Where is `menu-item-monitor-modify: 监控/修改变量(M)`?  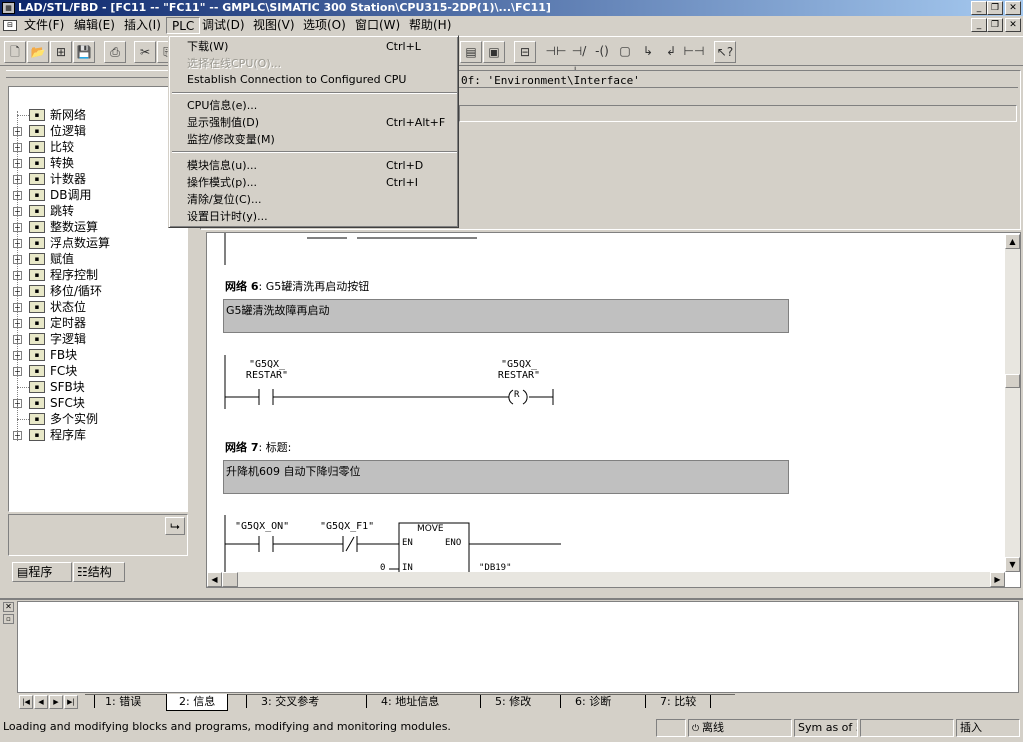
menu-item-monitor-modify: 监控/修改变量(M) is located at coordinates (231, 139).